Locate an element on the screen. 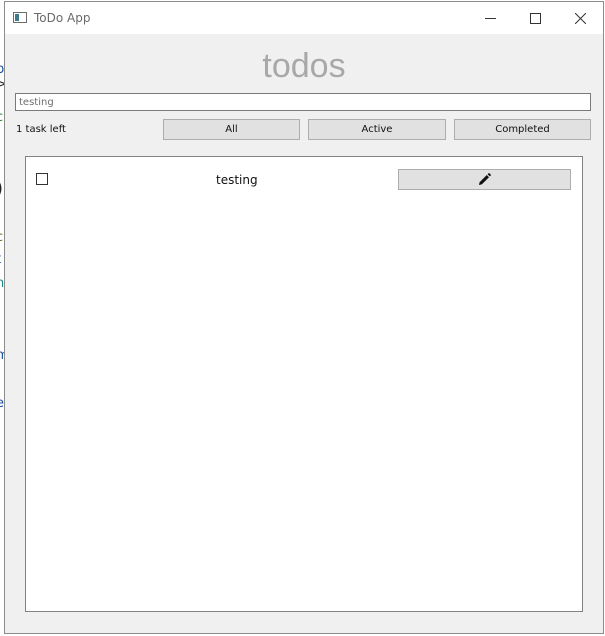 The image size is (605, 636). minimize-button is located at coordinates (490, 18).